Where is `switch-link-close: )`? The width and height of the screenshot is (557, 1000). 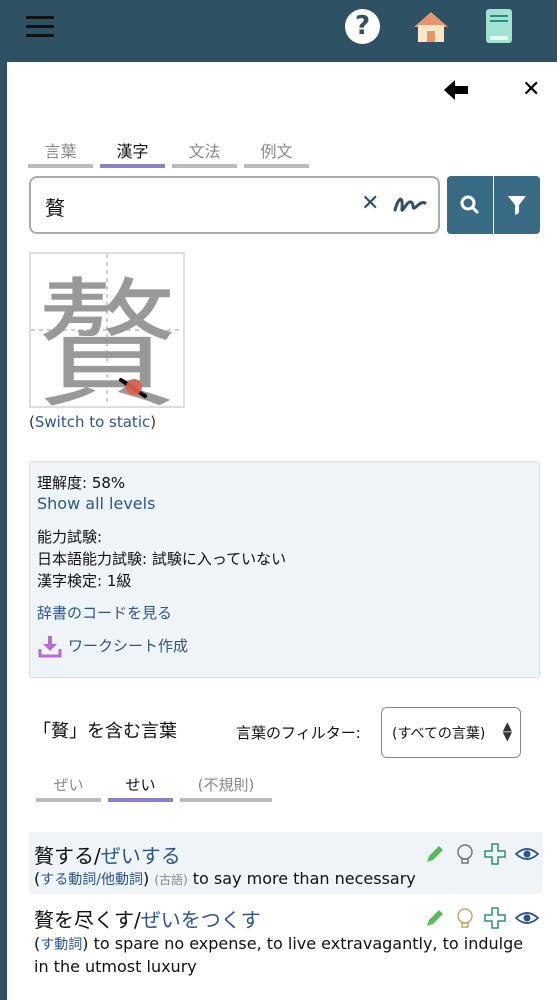 switch-link-close: ) is located at coordinates (153, 422).